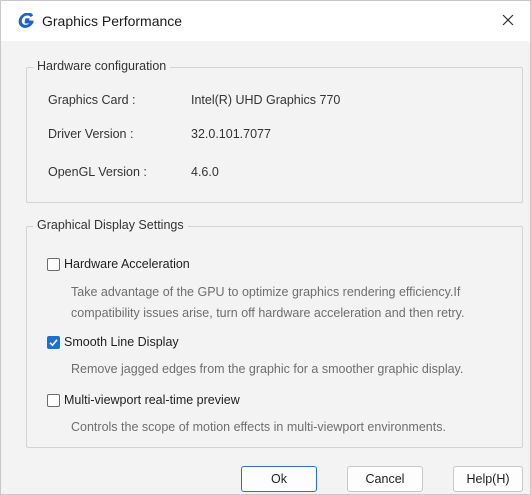  What do you see at coordinates (91, 134) in the screenshot?
I see `driver-version-label: Driver Version :` at bounding box center [91, 134].